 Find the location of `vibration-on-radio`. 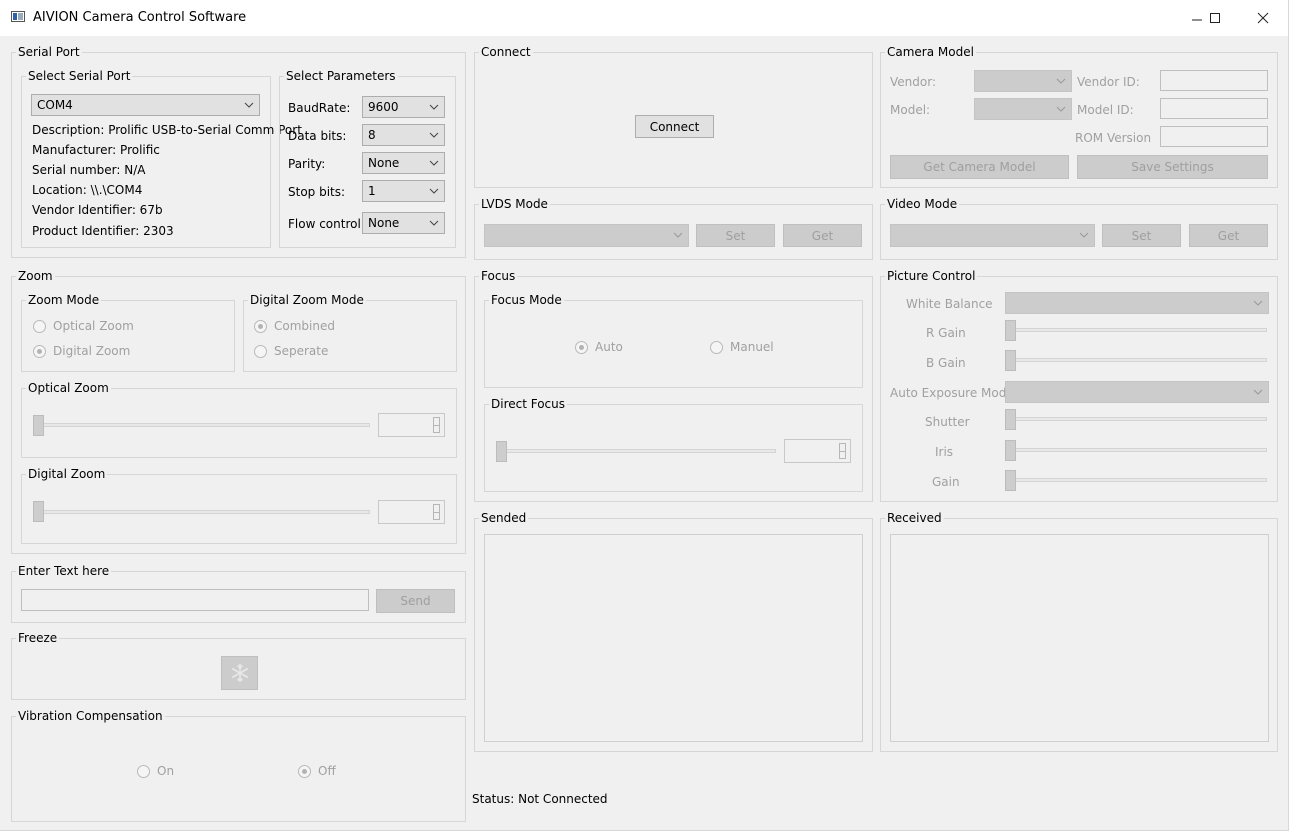

vibration-on-radio is located at coordinates (143, 771).